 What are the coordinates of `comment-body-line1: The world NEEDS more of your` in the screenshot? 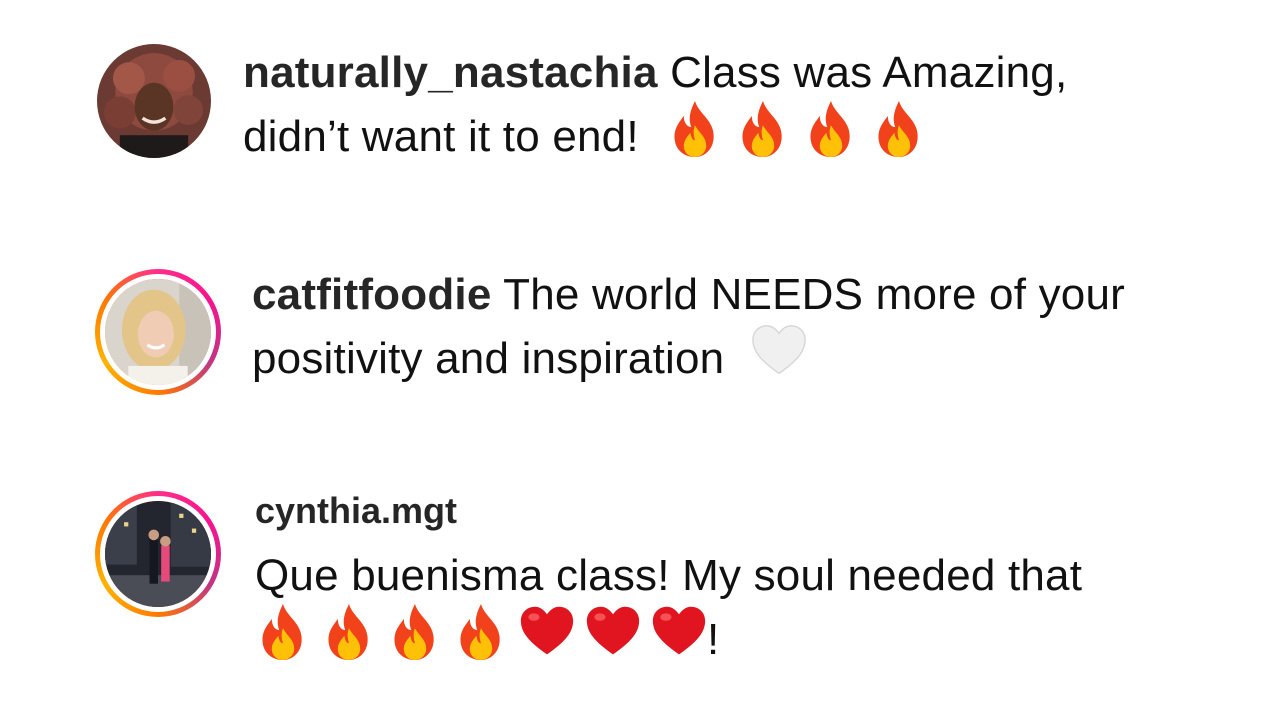 It's located at (814, 294).